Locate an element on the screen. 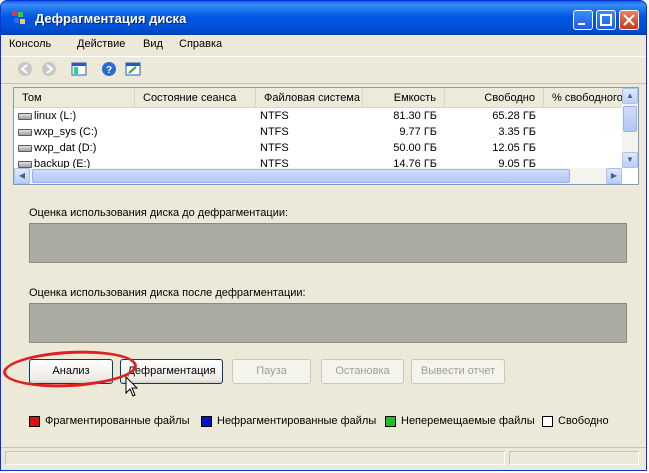 The width and height of the screenshot is (649, 473). volume-name: wxp_sys (C:) is located at coordinates (66, 132).